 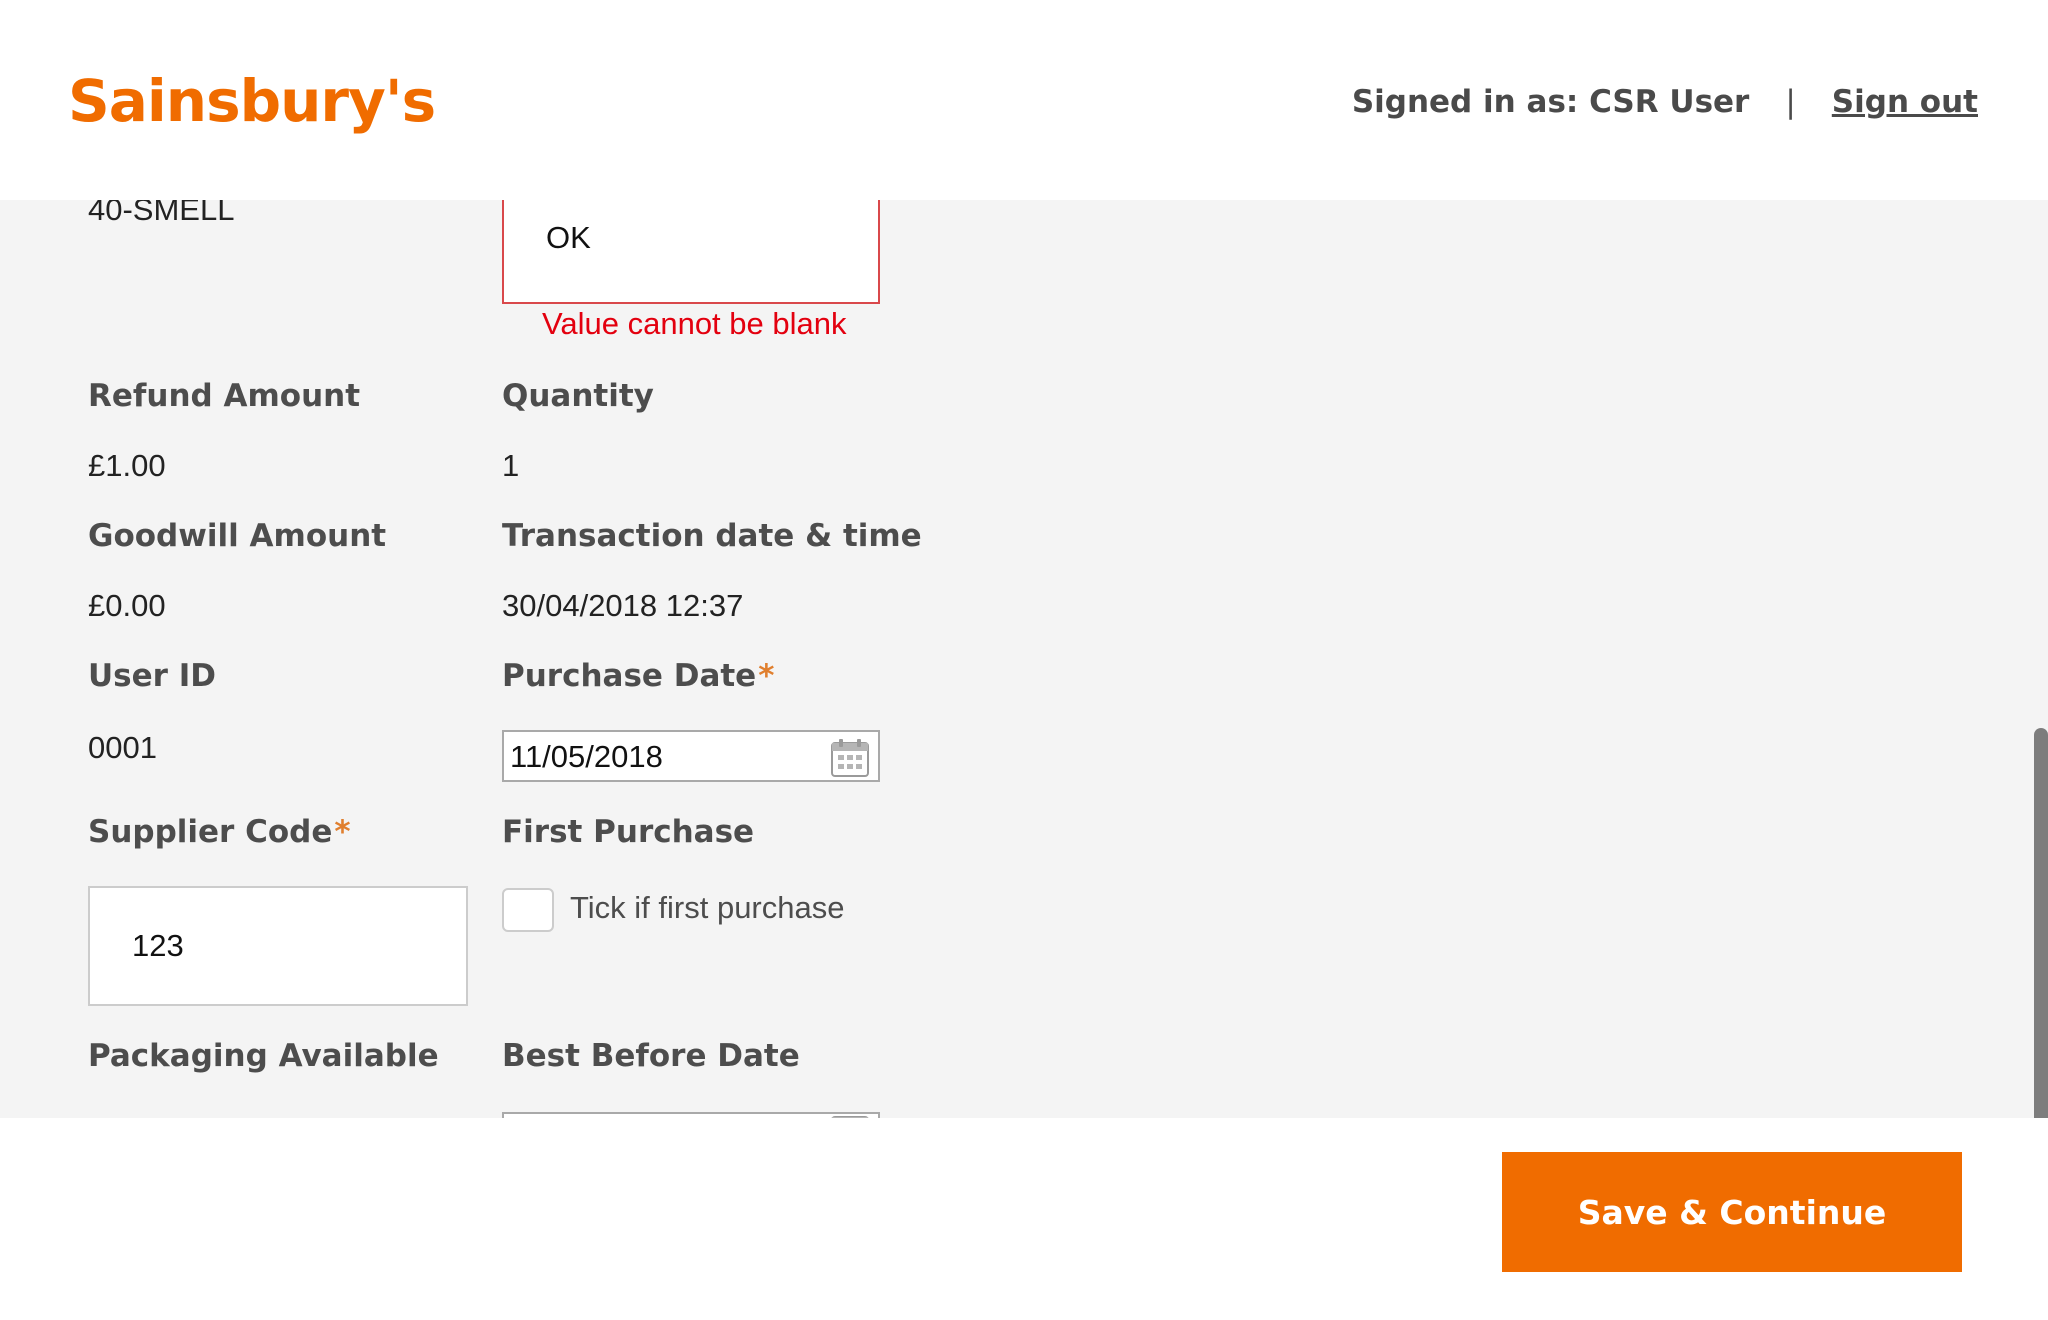 I want to click on packaging-available-label: Packaging Available, so click(x=263, y=1056).